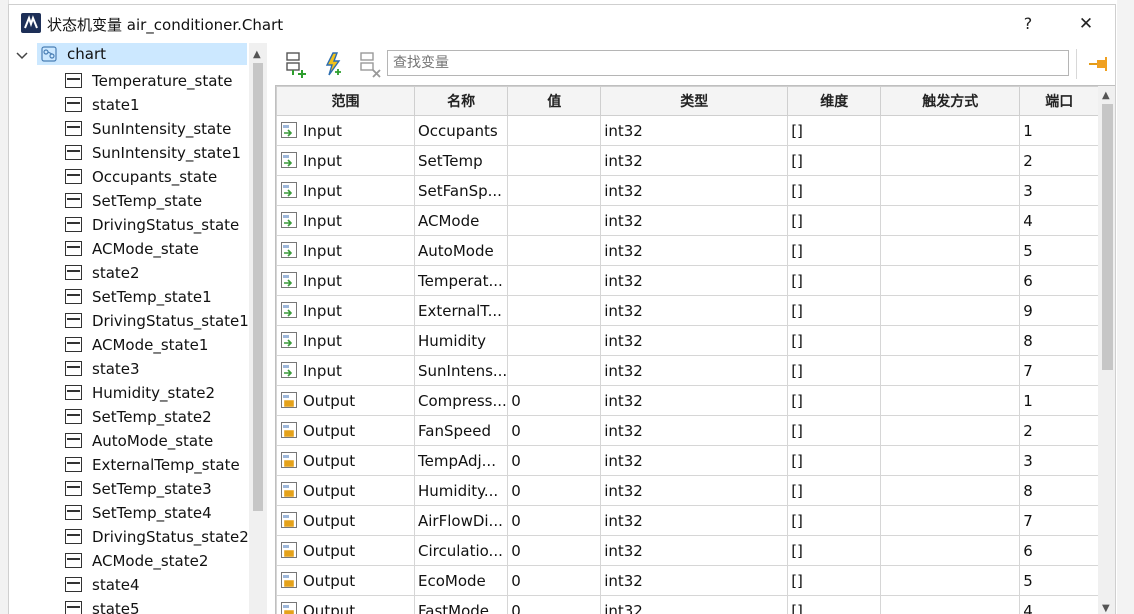  I want to click on cell-port: 7, so click(1059, 370).